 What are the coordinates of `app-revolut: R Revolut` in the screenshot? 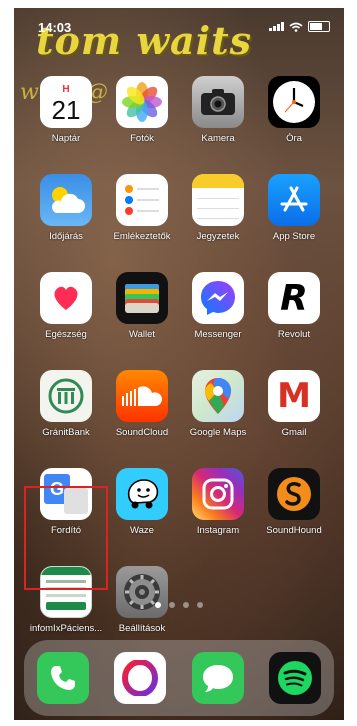 It's located at (294, 306).